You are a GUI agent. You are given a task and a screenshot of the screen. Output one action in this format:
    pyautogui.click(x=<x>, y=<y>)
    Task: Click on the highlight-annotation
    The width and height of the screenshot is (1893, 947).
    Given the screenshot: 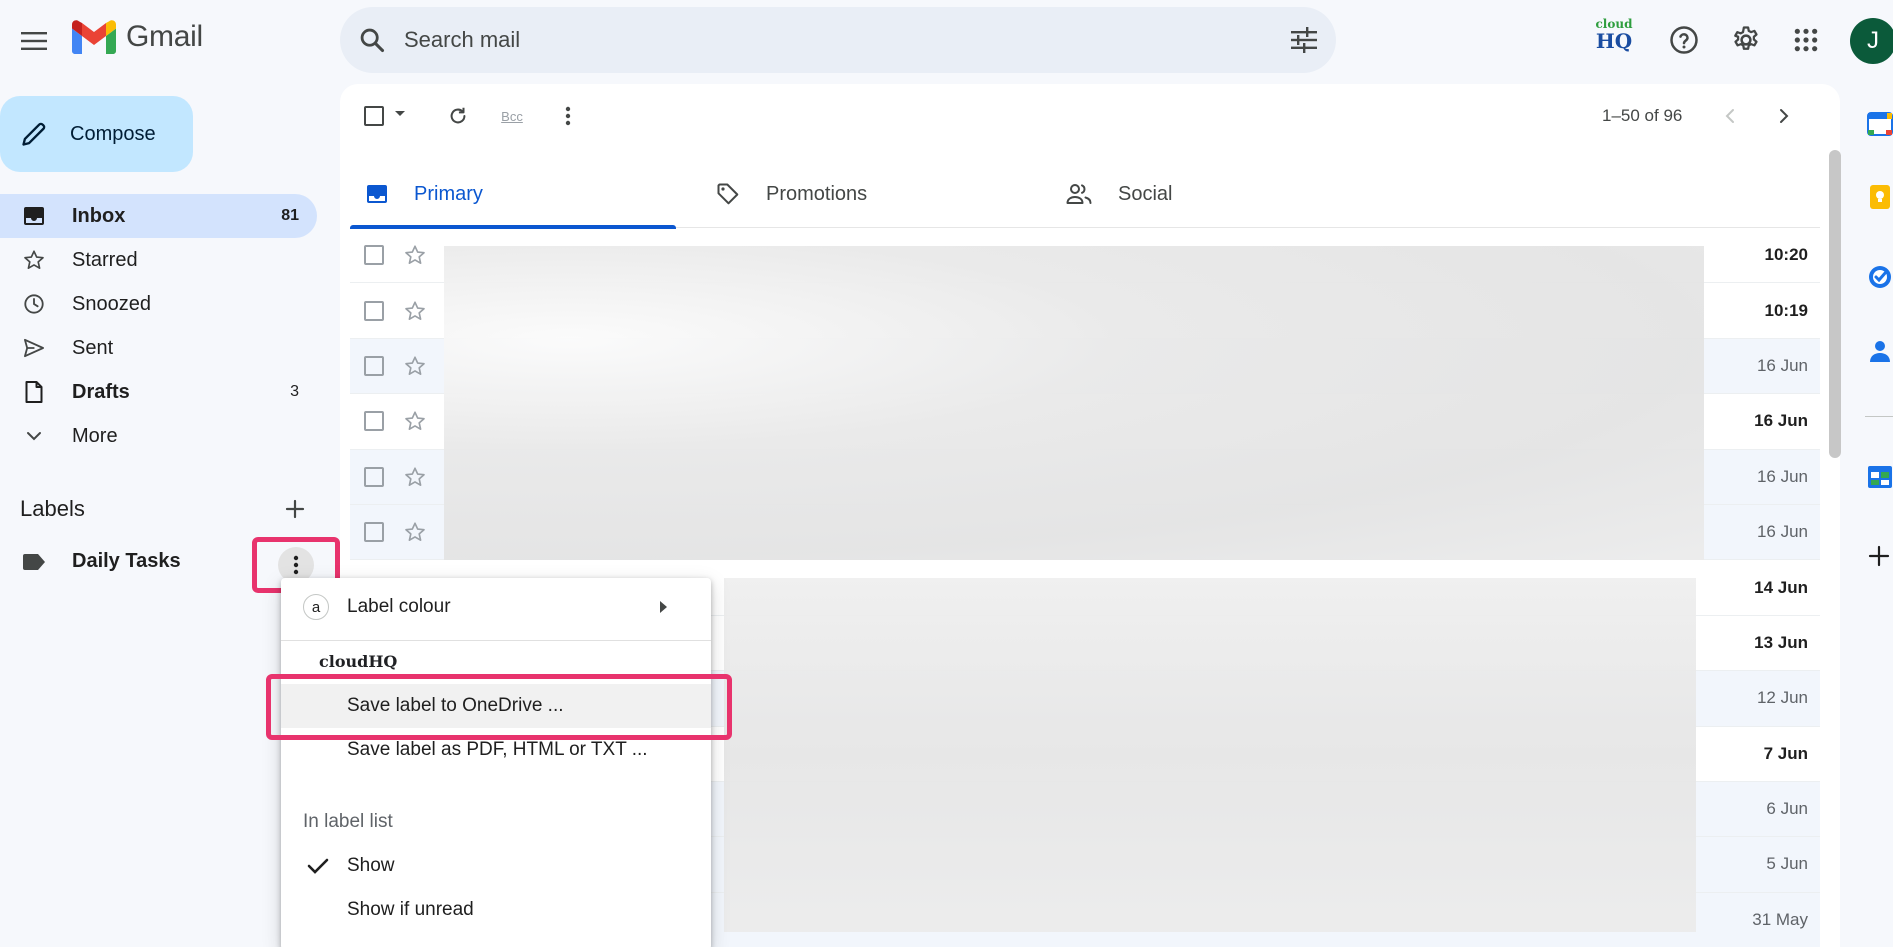 What is the action you would take?
    pyautogui.click(x=499, y=707)
    